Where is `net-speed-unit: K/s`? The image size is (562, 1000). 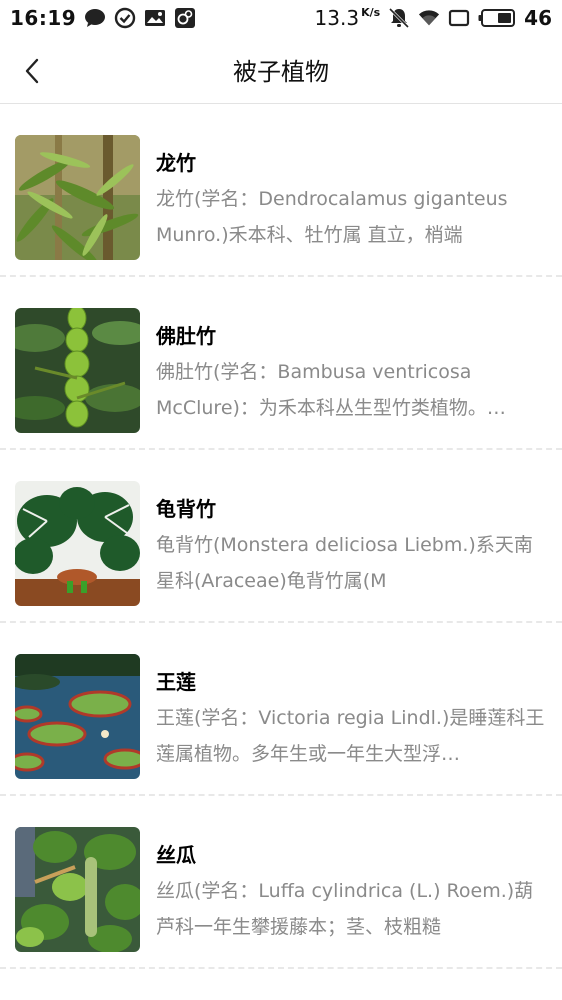 net-speed-unit: K/s is located at coordinates (371, 12).